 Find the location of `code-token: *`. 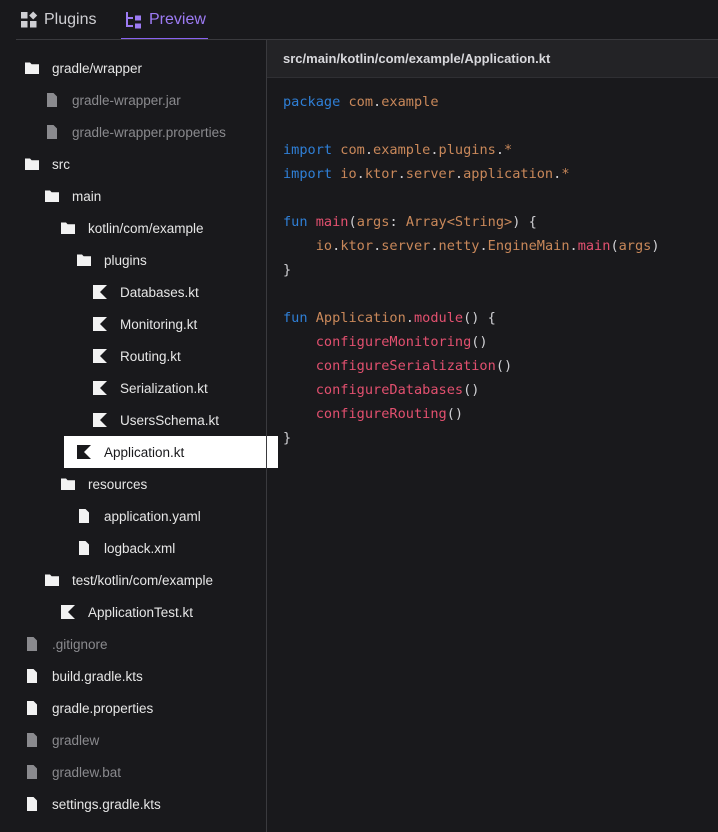

code-token: * is located at coordinates (508, 150).